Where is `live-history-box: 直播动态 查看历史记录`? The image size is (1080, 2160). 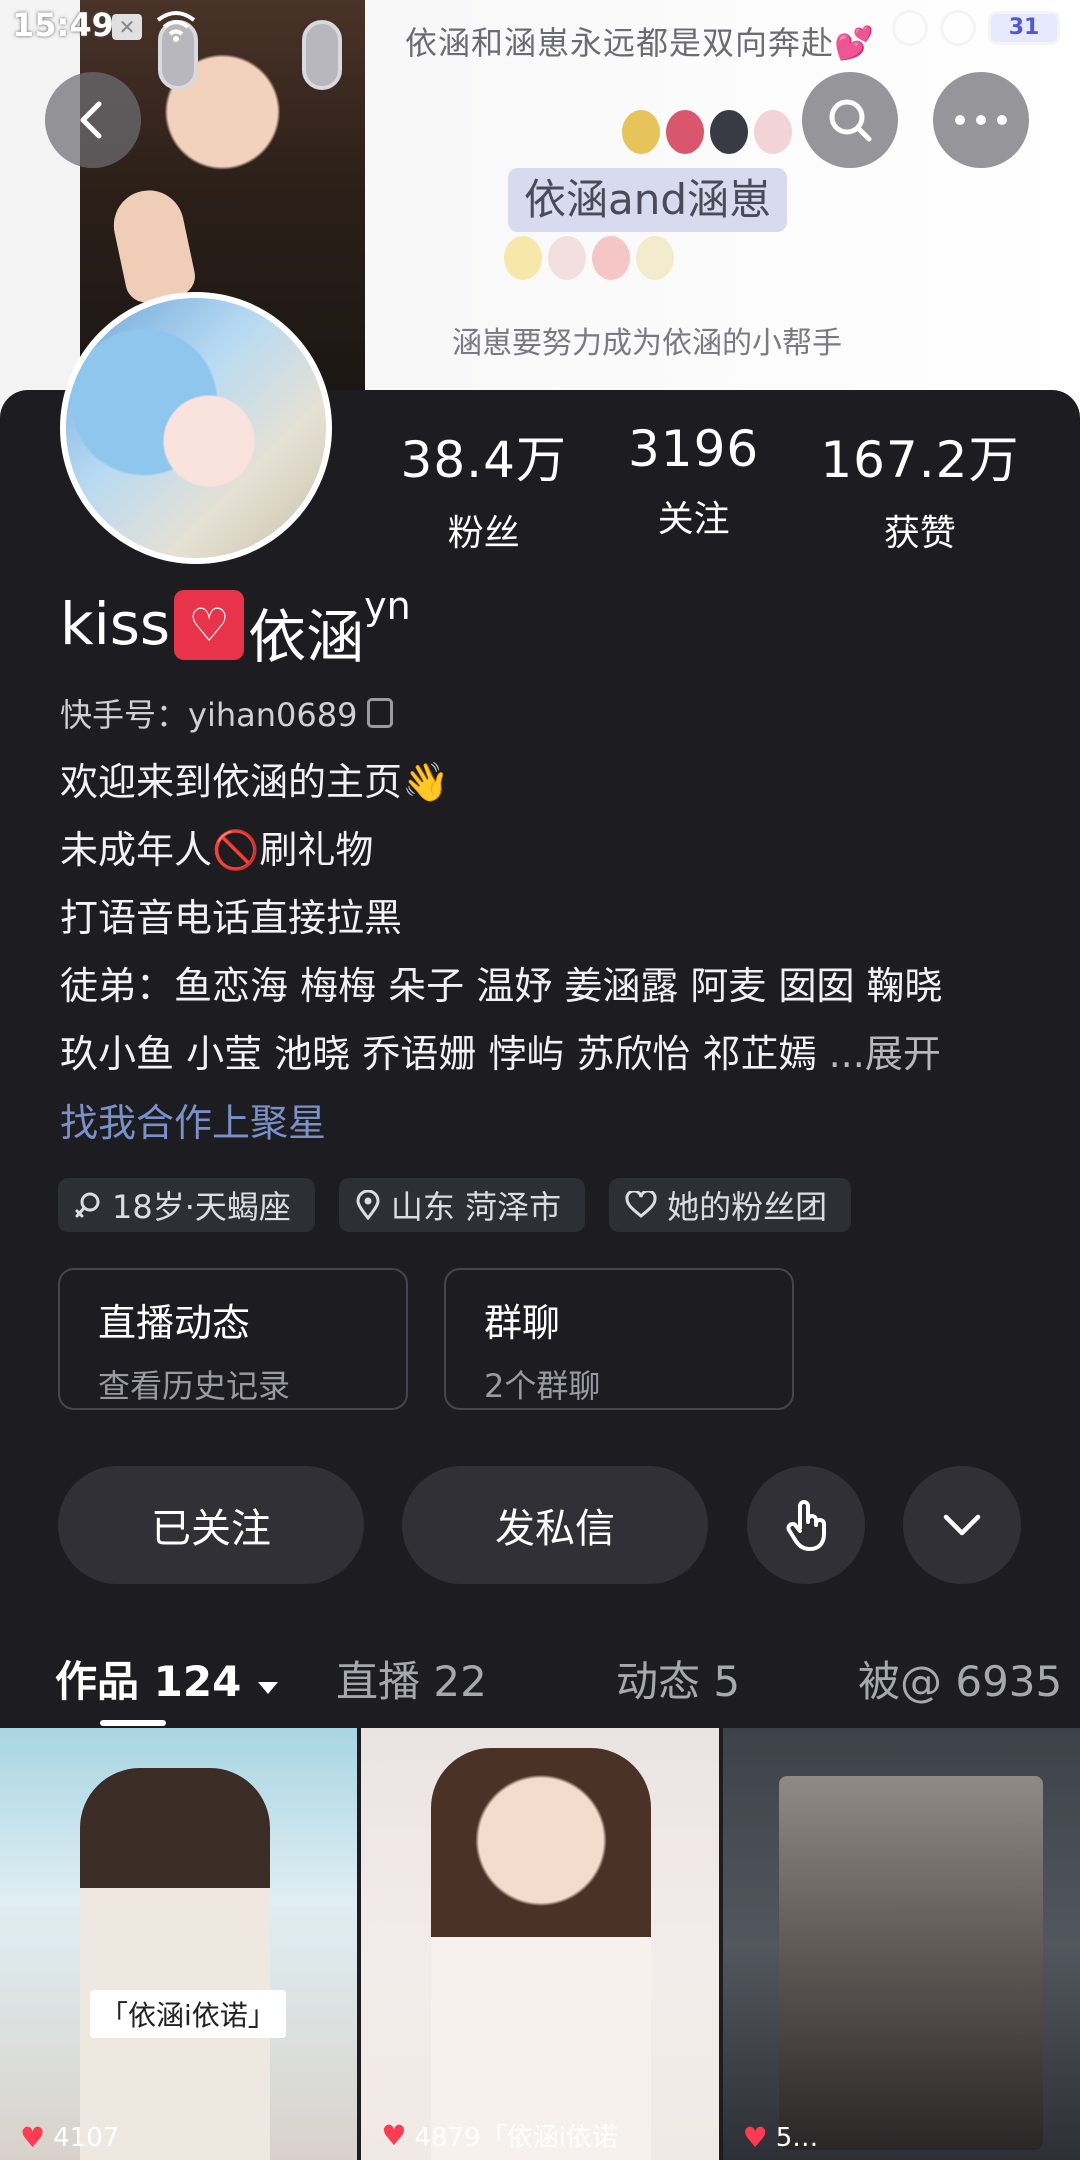
live-history-box: 直播动态 查看历史记录 is located at coordinates (233, 1339).